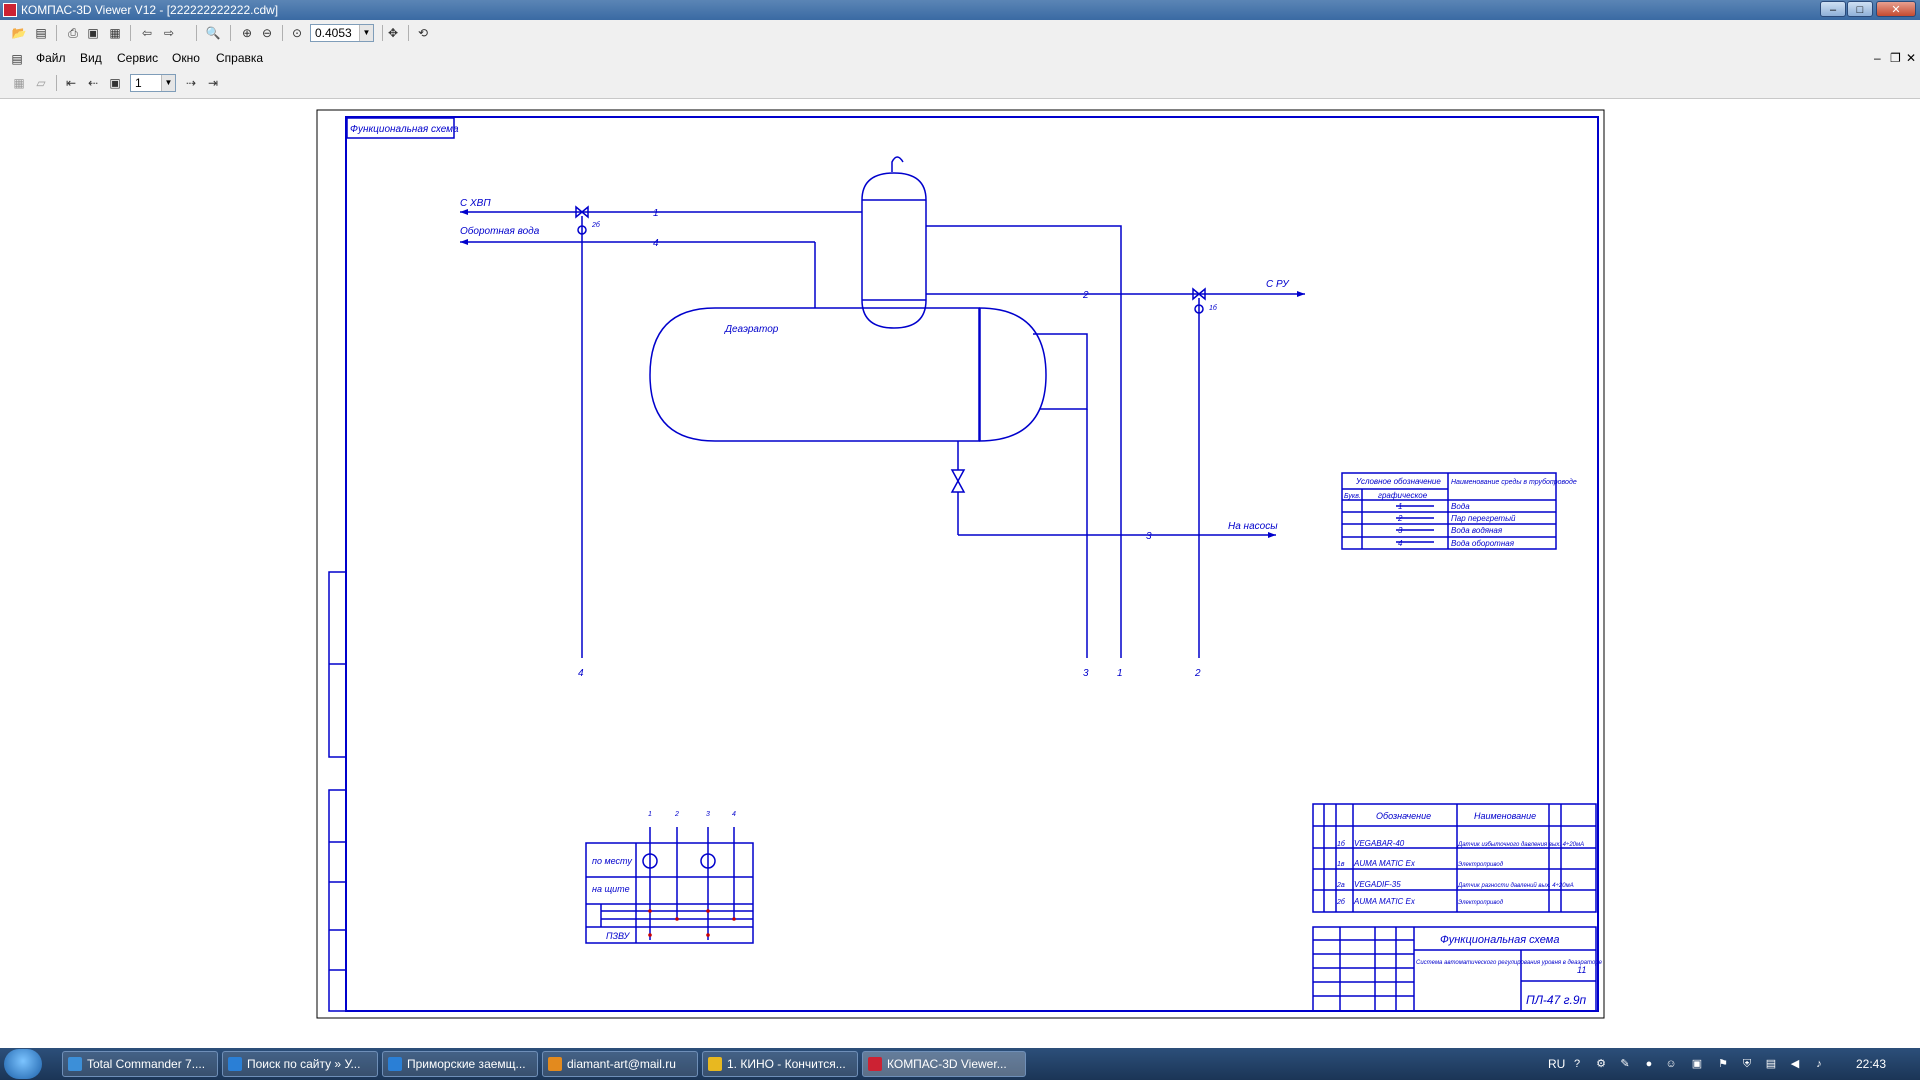 Image resolution: width=1920 pixels, height=1080 pixels. Describe the element at coordinates (814, 374) in the screenshot. I see `deaerator-tank` at that location.